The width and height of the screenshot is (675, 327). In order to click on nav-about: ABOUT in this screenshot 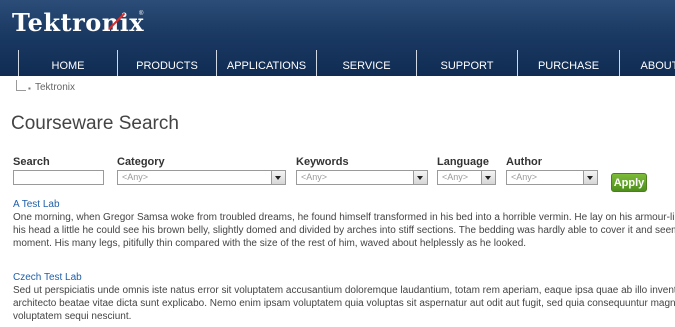, I will do `click(647, 63)`.